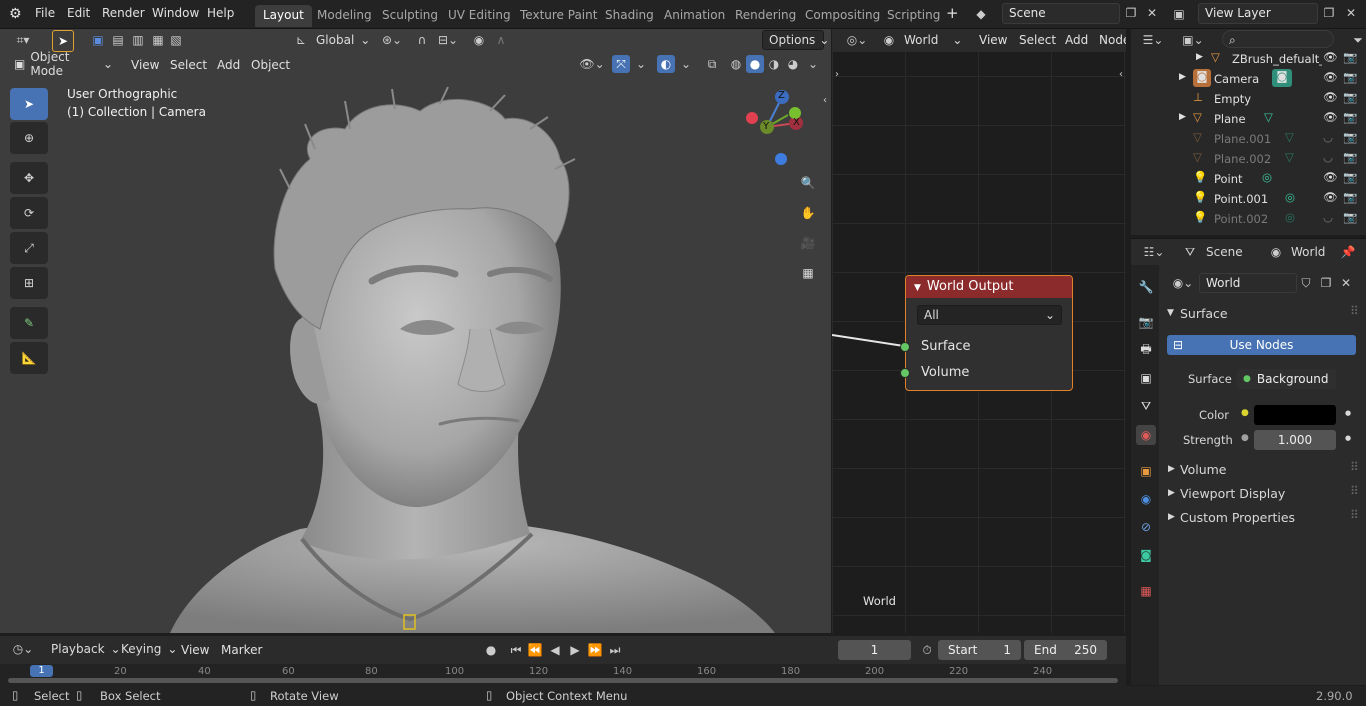 This screenshot has height=706, width=1366. I want to click on start-frame-field: Start 1, so click(979, 650).